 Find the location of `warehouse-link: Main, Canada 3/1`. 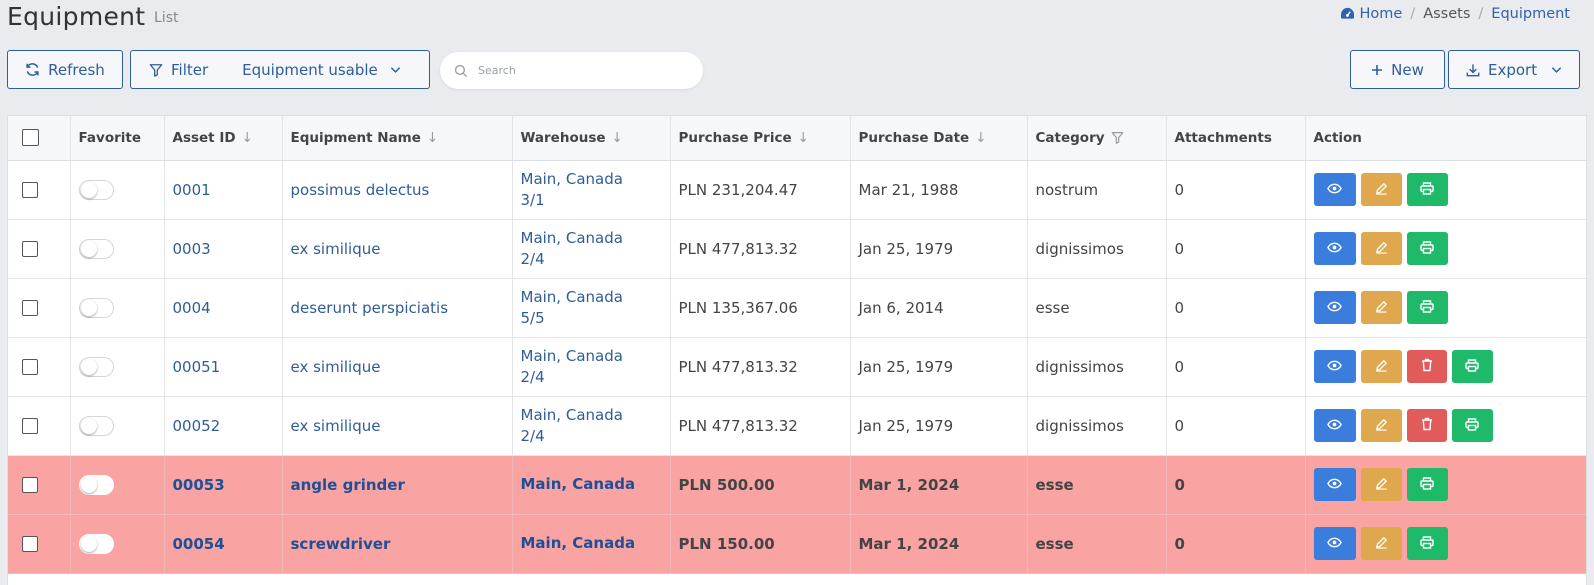

warehouse-link: Main, Canada 3/1 is located at coordinates (595, 190).